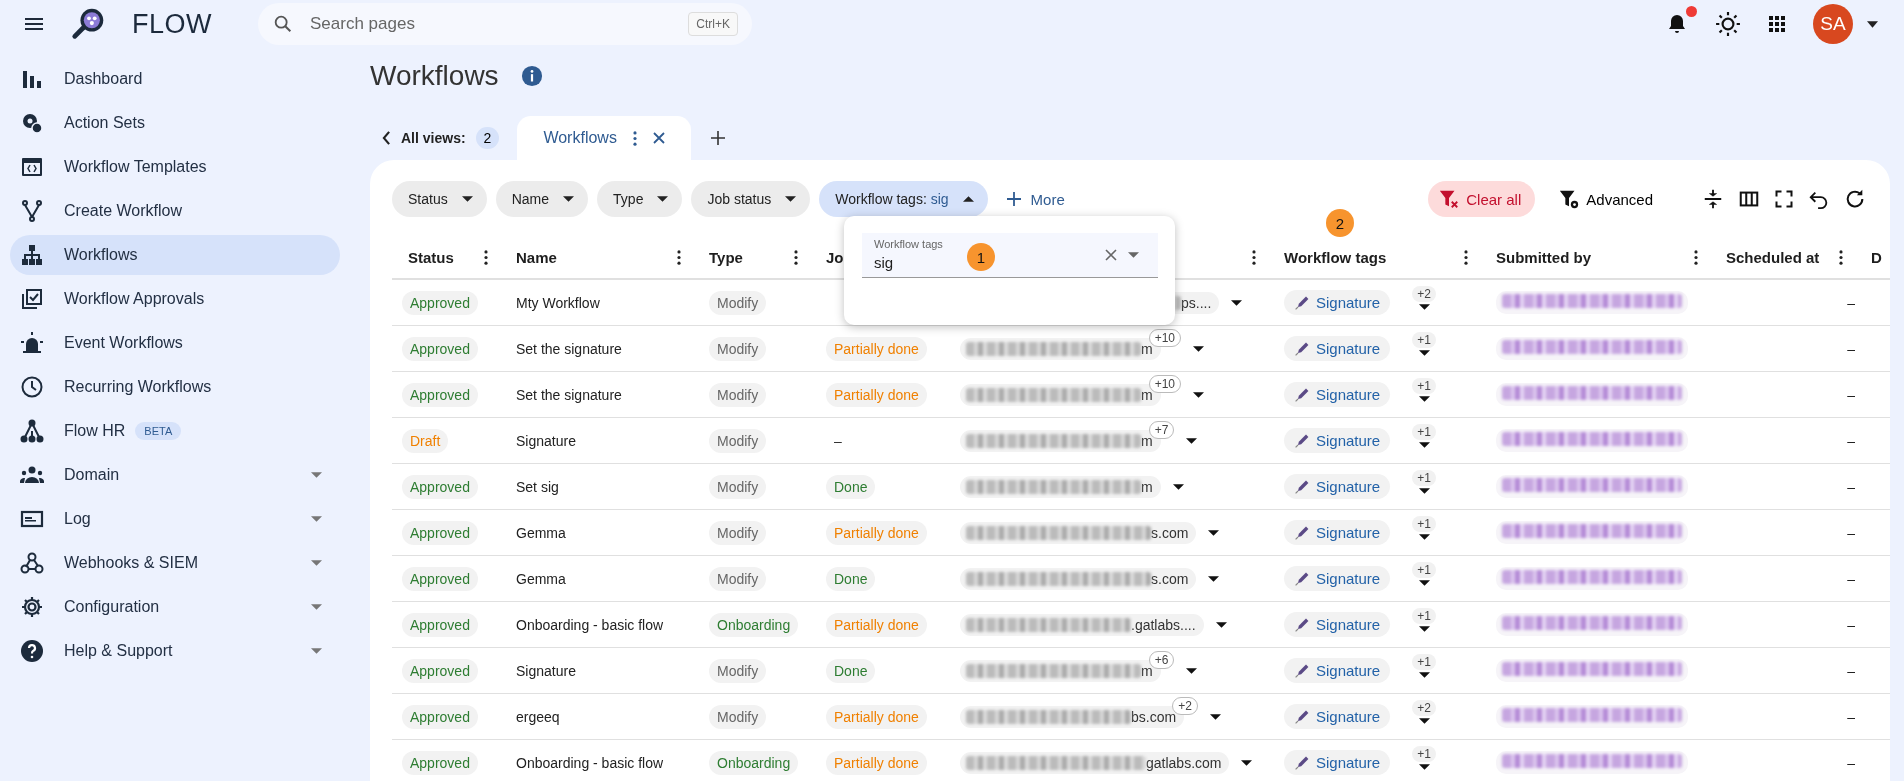  I want to click on job-status-badge: Done, so click(851, 578).